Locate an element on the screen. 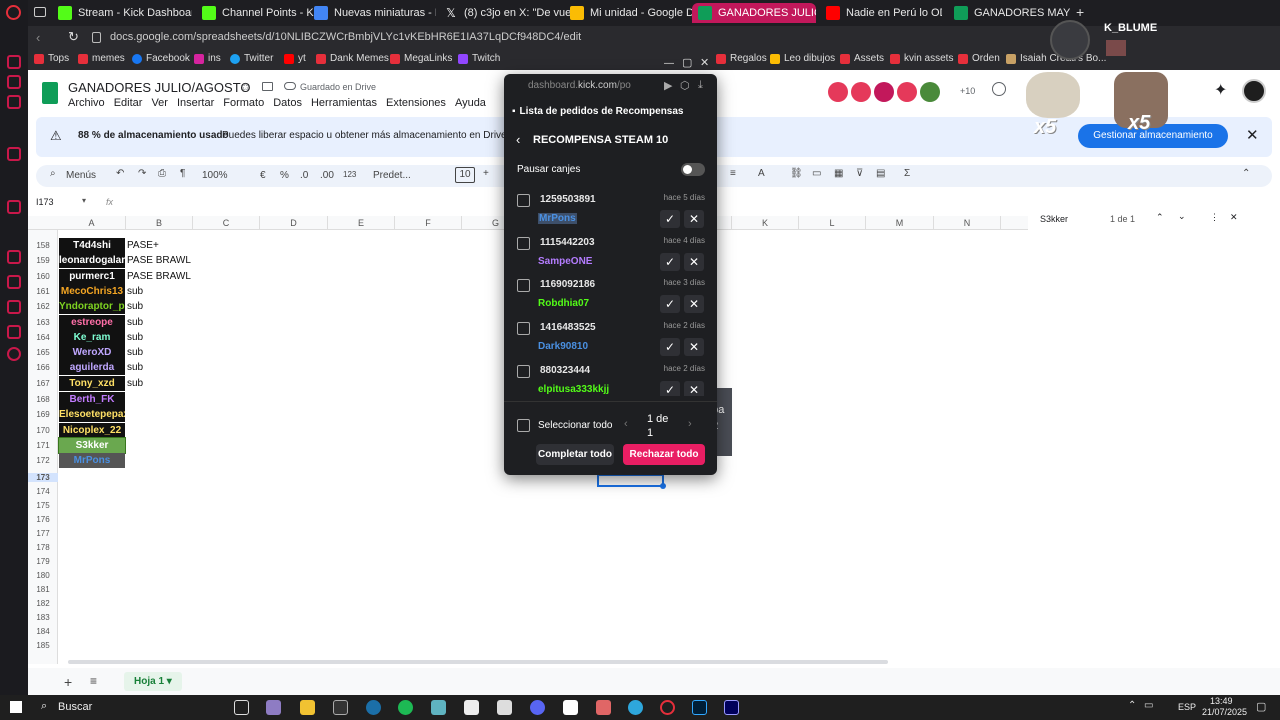 This screenshot has height=720, width=1280. tab-kick-dashboard: Stream - Kick Dashboard is located at coordinates (122, 13).